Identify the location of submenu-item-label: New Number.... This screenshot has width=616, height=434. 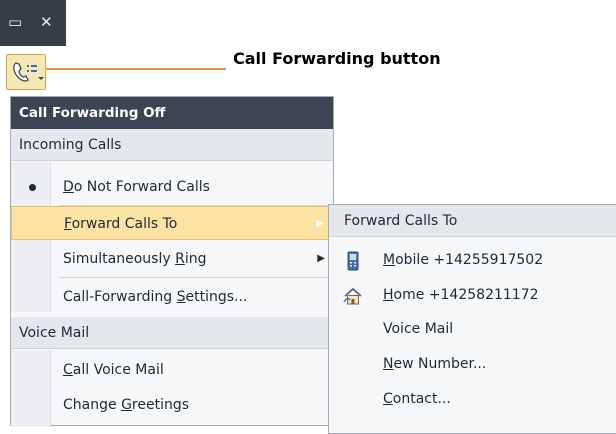
(435, 364).